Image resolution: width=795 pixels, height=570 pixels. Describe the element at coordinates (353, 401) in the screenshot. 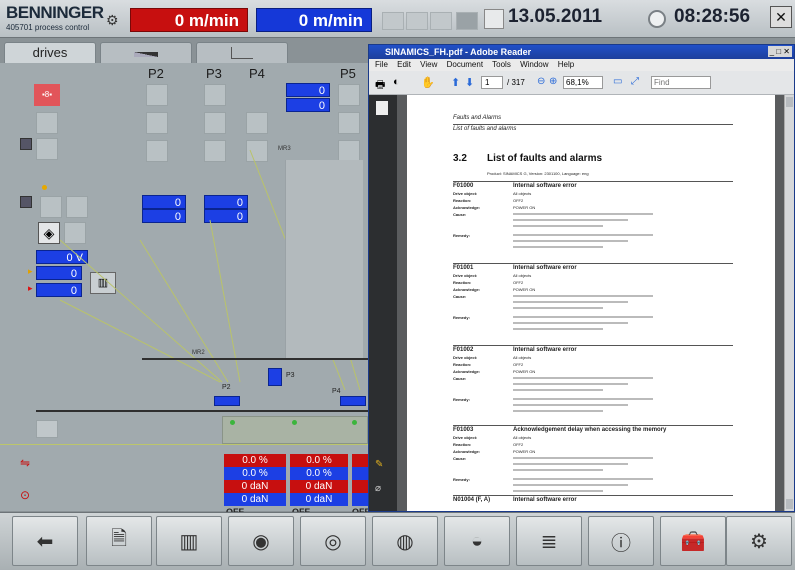

I see `p4-roller-icon` at that location.